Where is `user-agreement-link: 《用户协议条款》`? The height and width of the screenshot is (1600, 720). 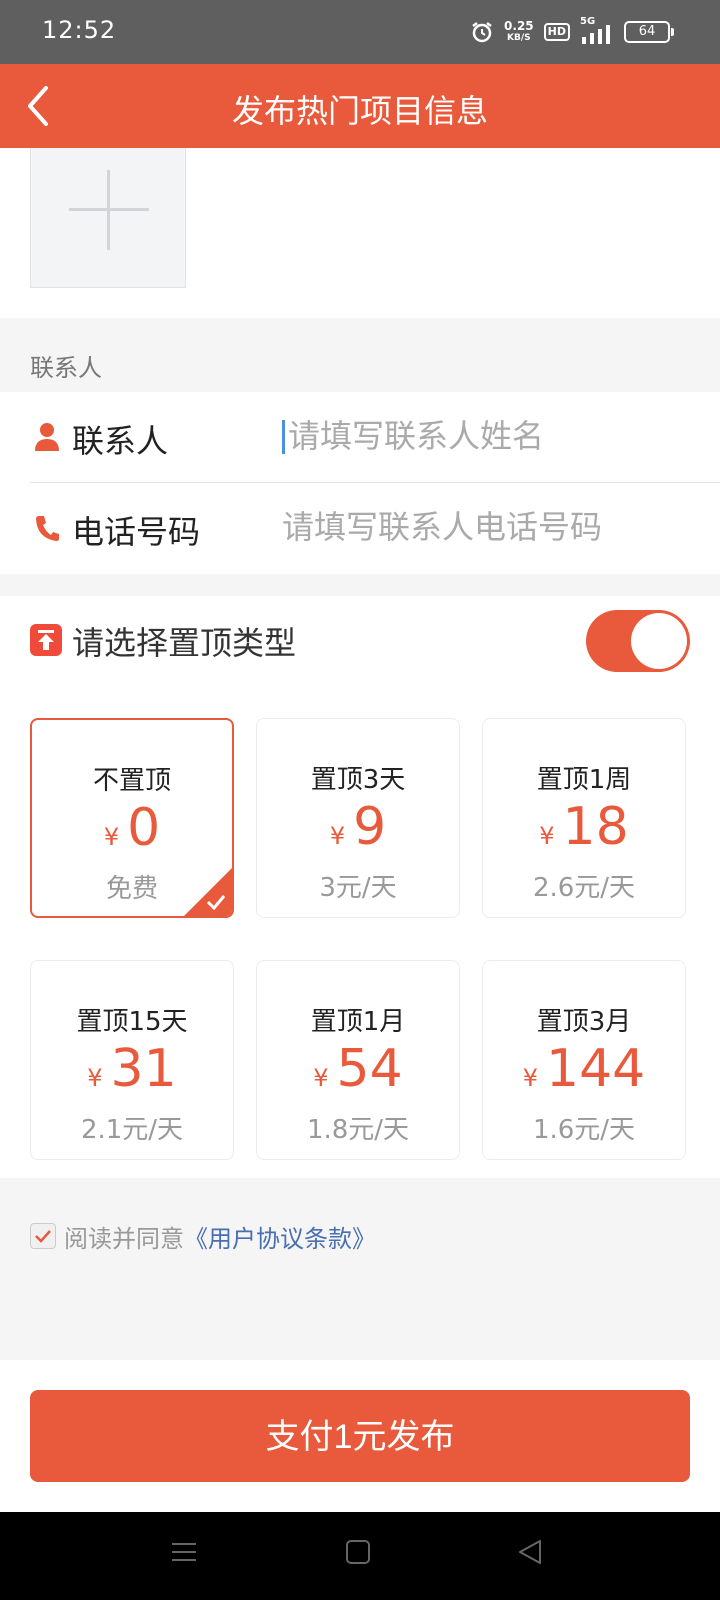 user-agreement-link: 《用户协议条款》 is located at coordinates (280, 1236).